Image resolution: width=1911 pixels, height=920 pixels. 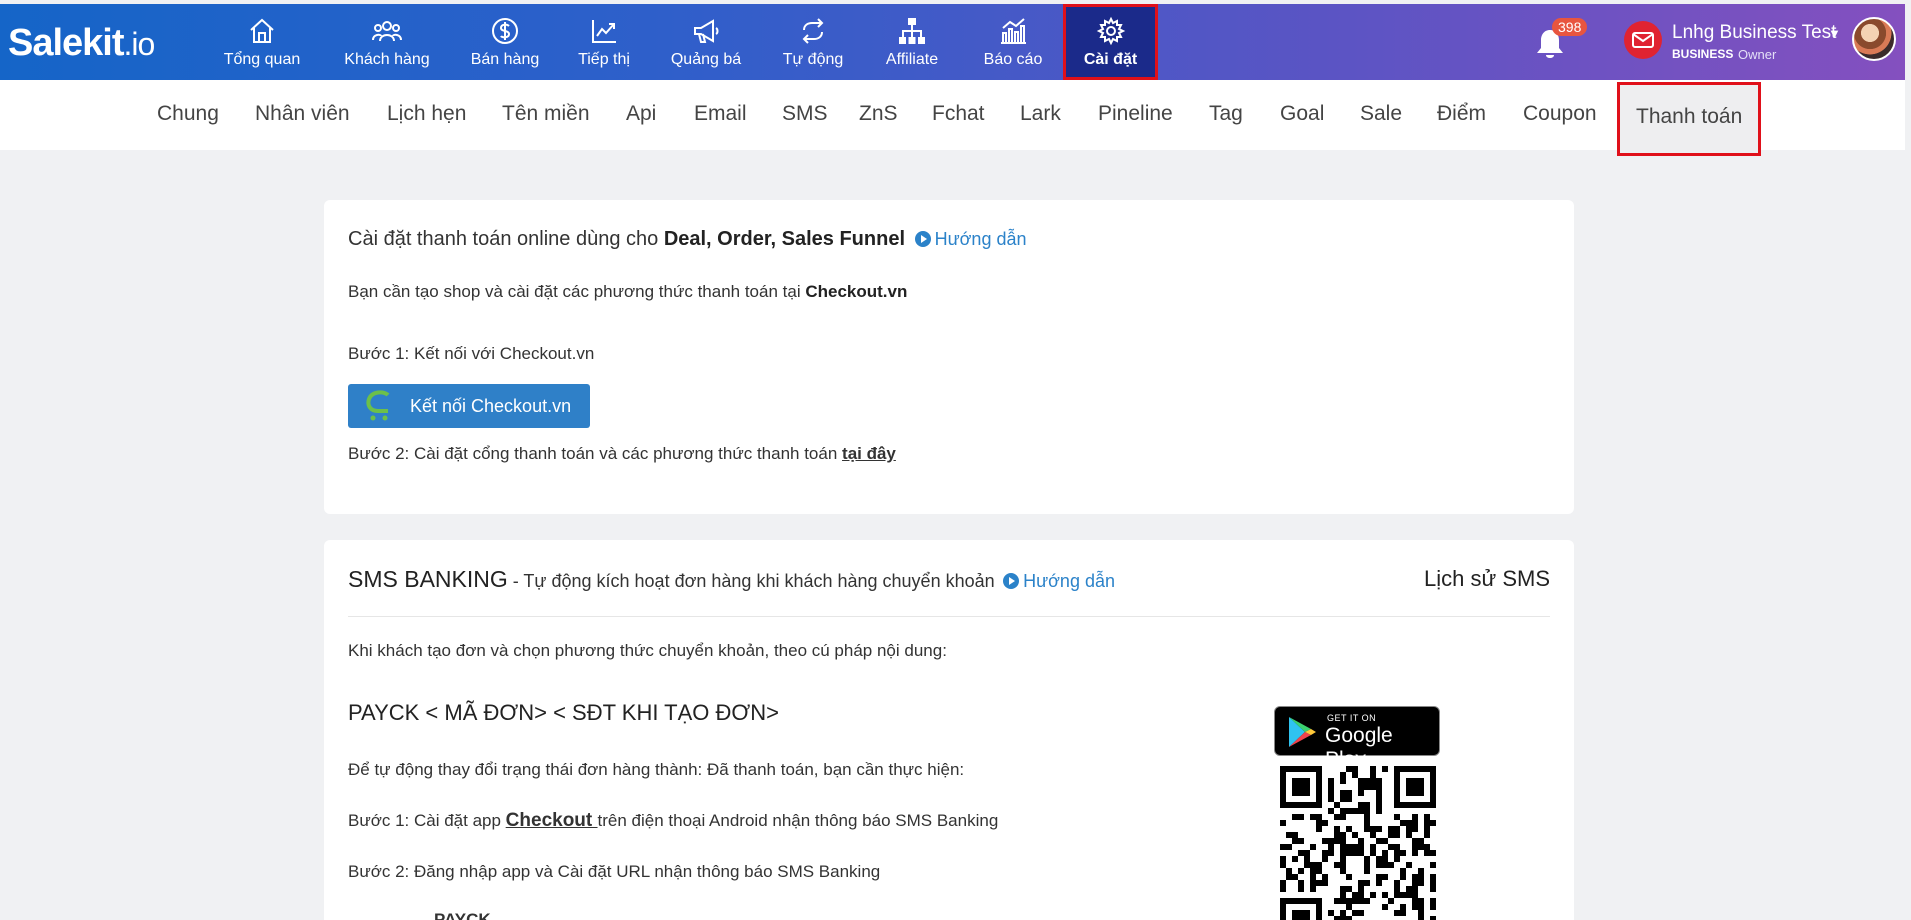 What do you see at coordinates (970, 239) in the screenshot?
I see `guide-link: Hướng dẫn` at bounding box center [970, 239].